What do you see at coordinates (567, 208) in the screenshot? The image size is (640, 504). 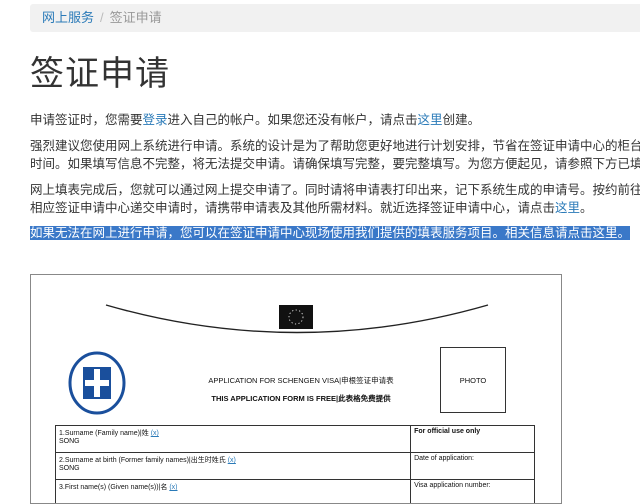 I see `visa-center-link: 这里` at bounding box center [567, 208].